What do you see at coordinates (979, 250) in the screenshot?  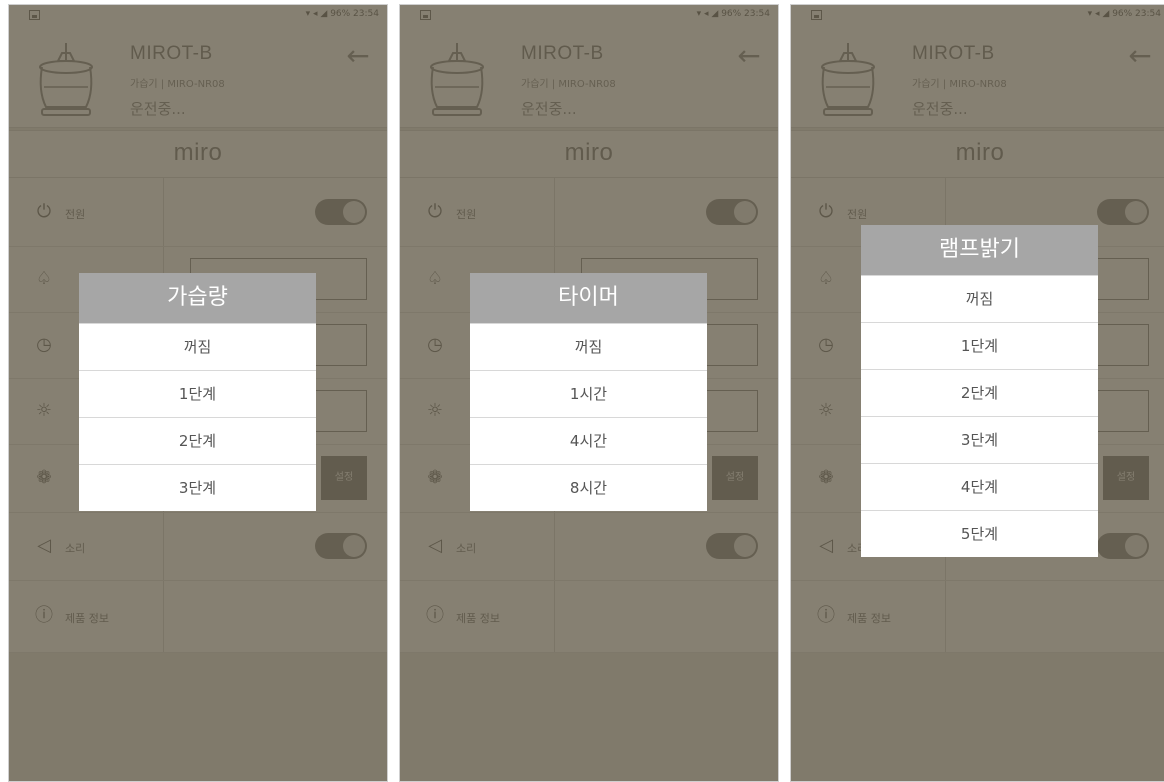 I see `dialog-title: 램프밝기` at bounding box center [979, 250].